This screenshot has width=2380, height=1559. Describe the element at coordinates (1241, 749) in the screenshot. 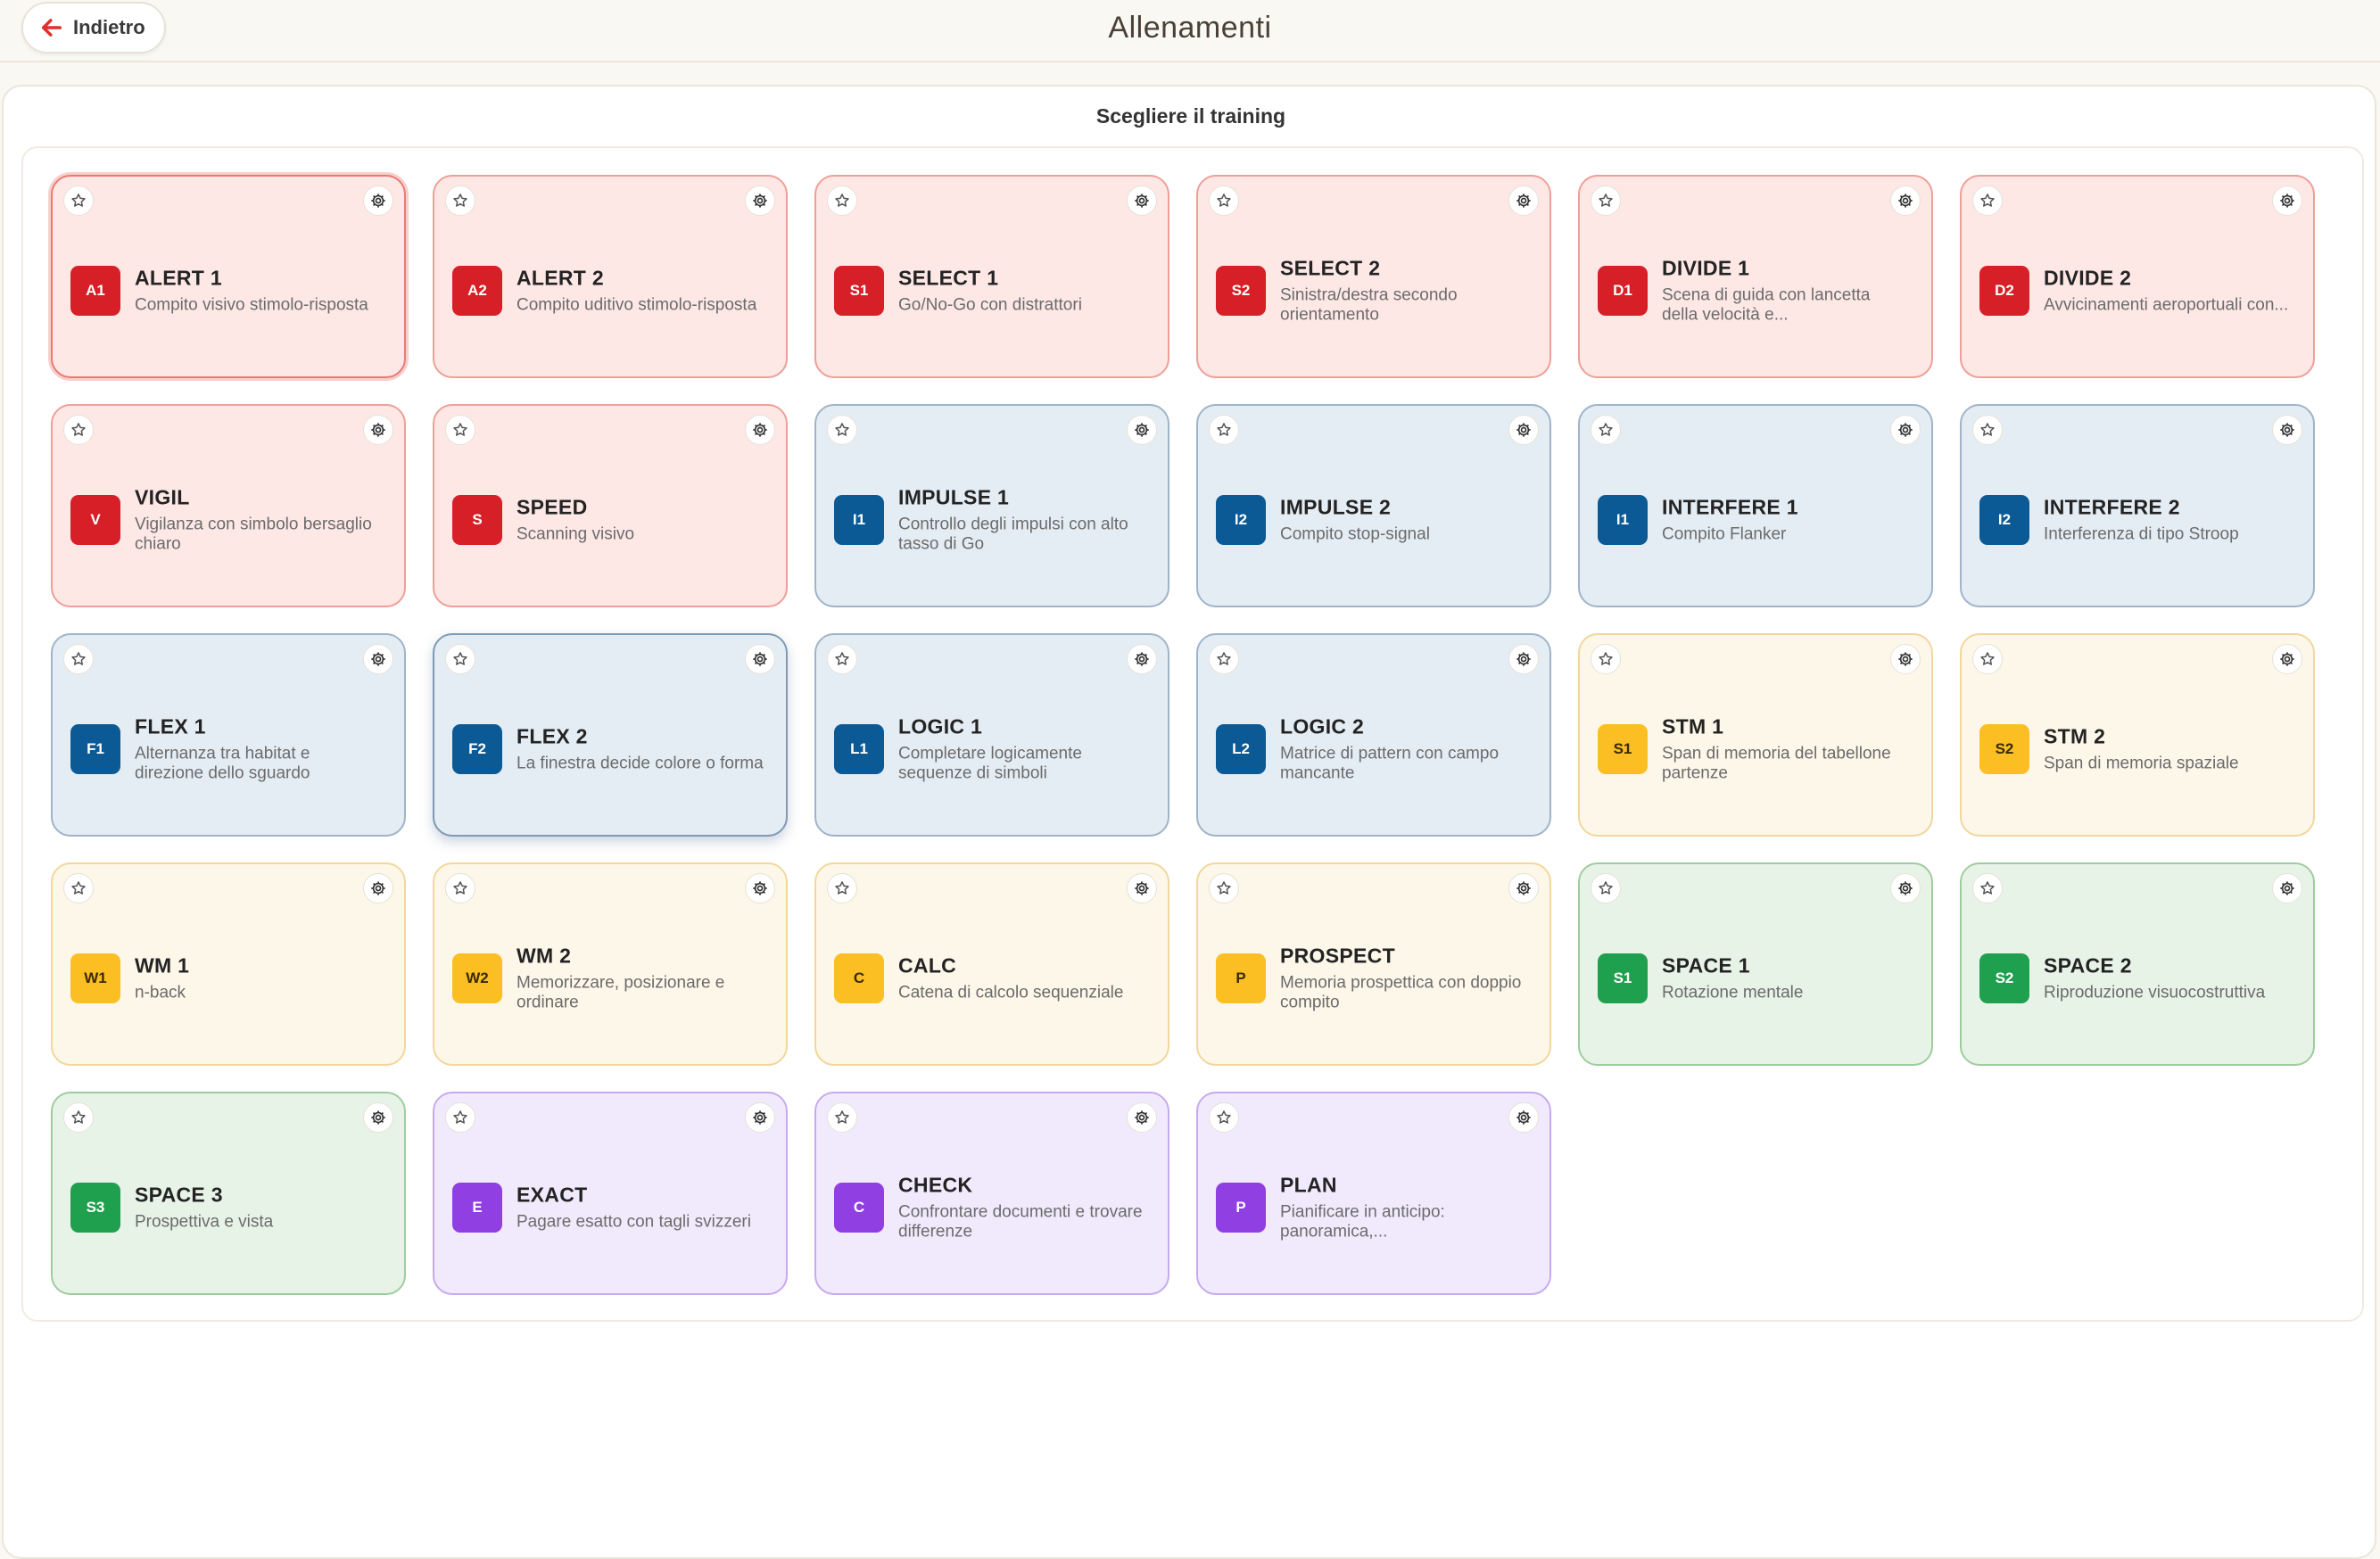

I see `card-badge: L2` at that location.